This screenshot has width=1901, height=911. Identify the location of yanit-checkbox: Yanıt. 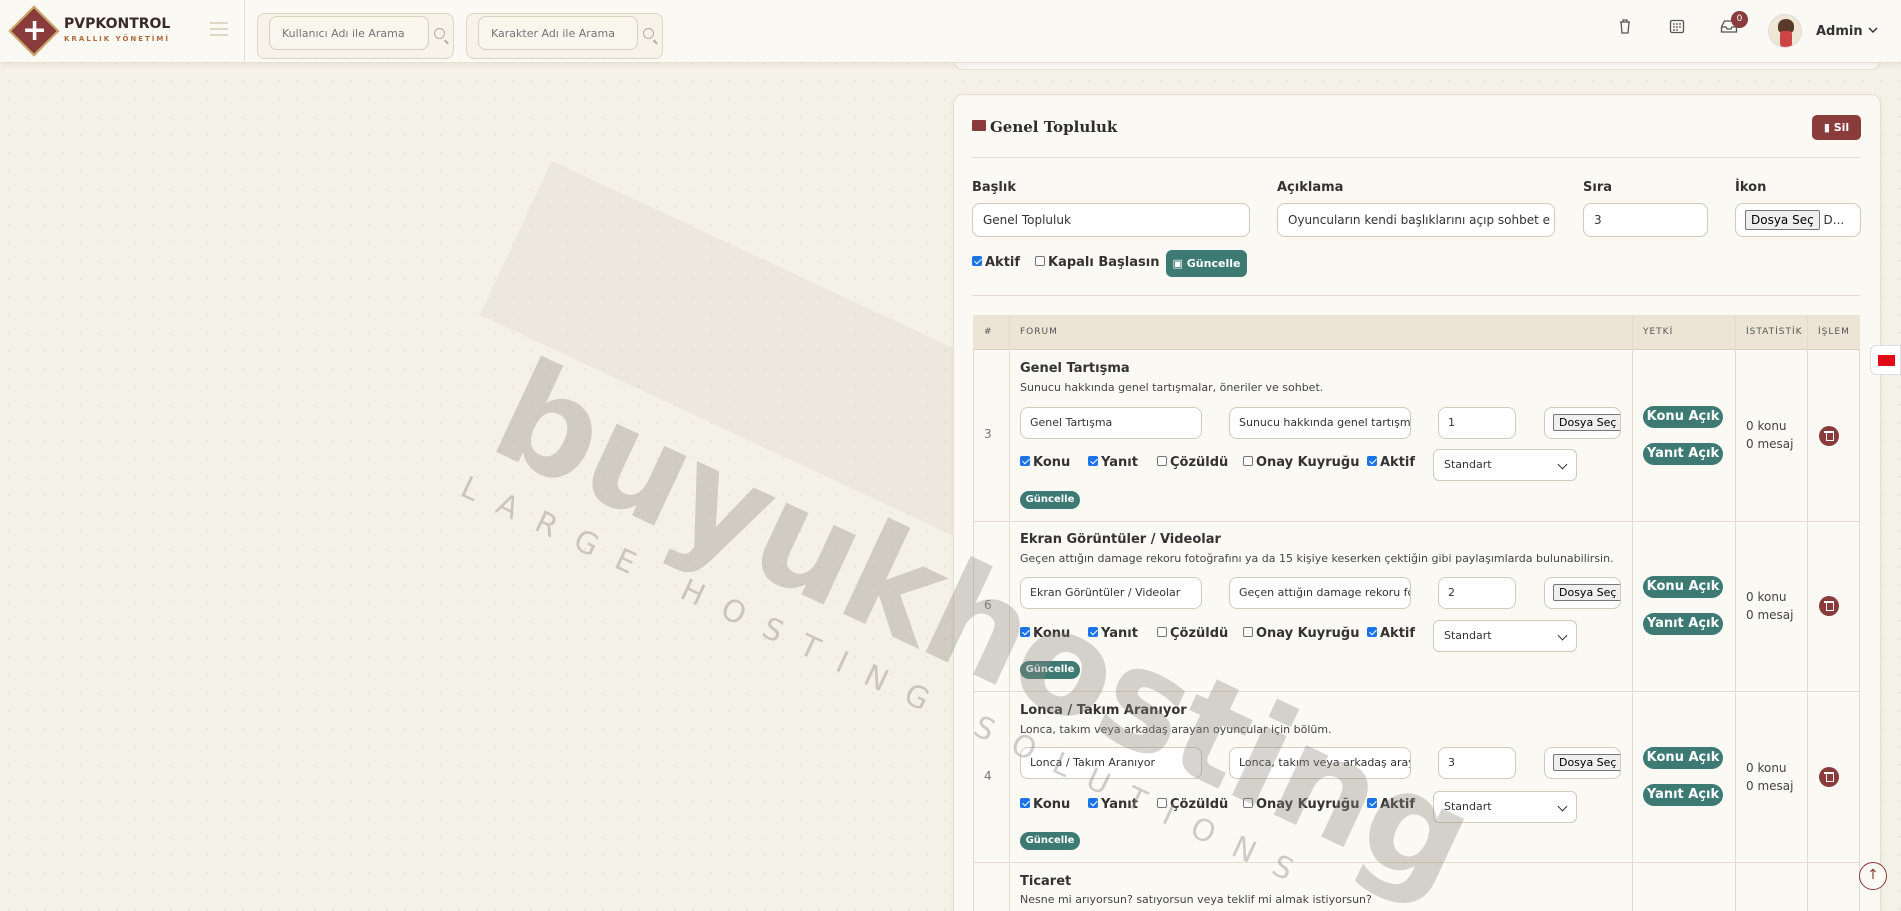
(1113, 462).